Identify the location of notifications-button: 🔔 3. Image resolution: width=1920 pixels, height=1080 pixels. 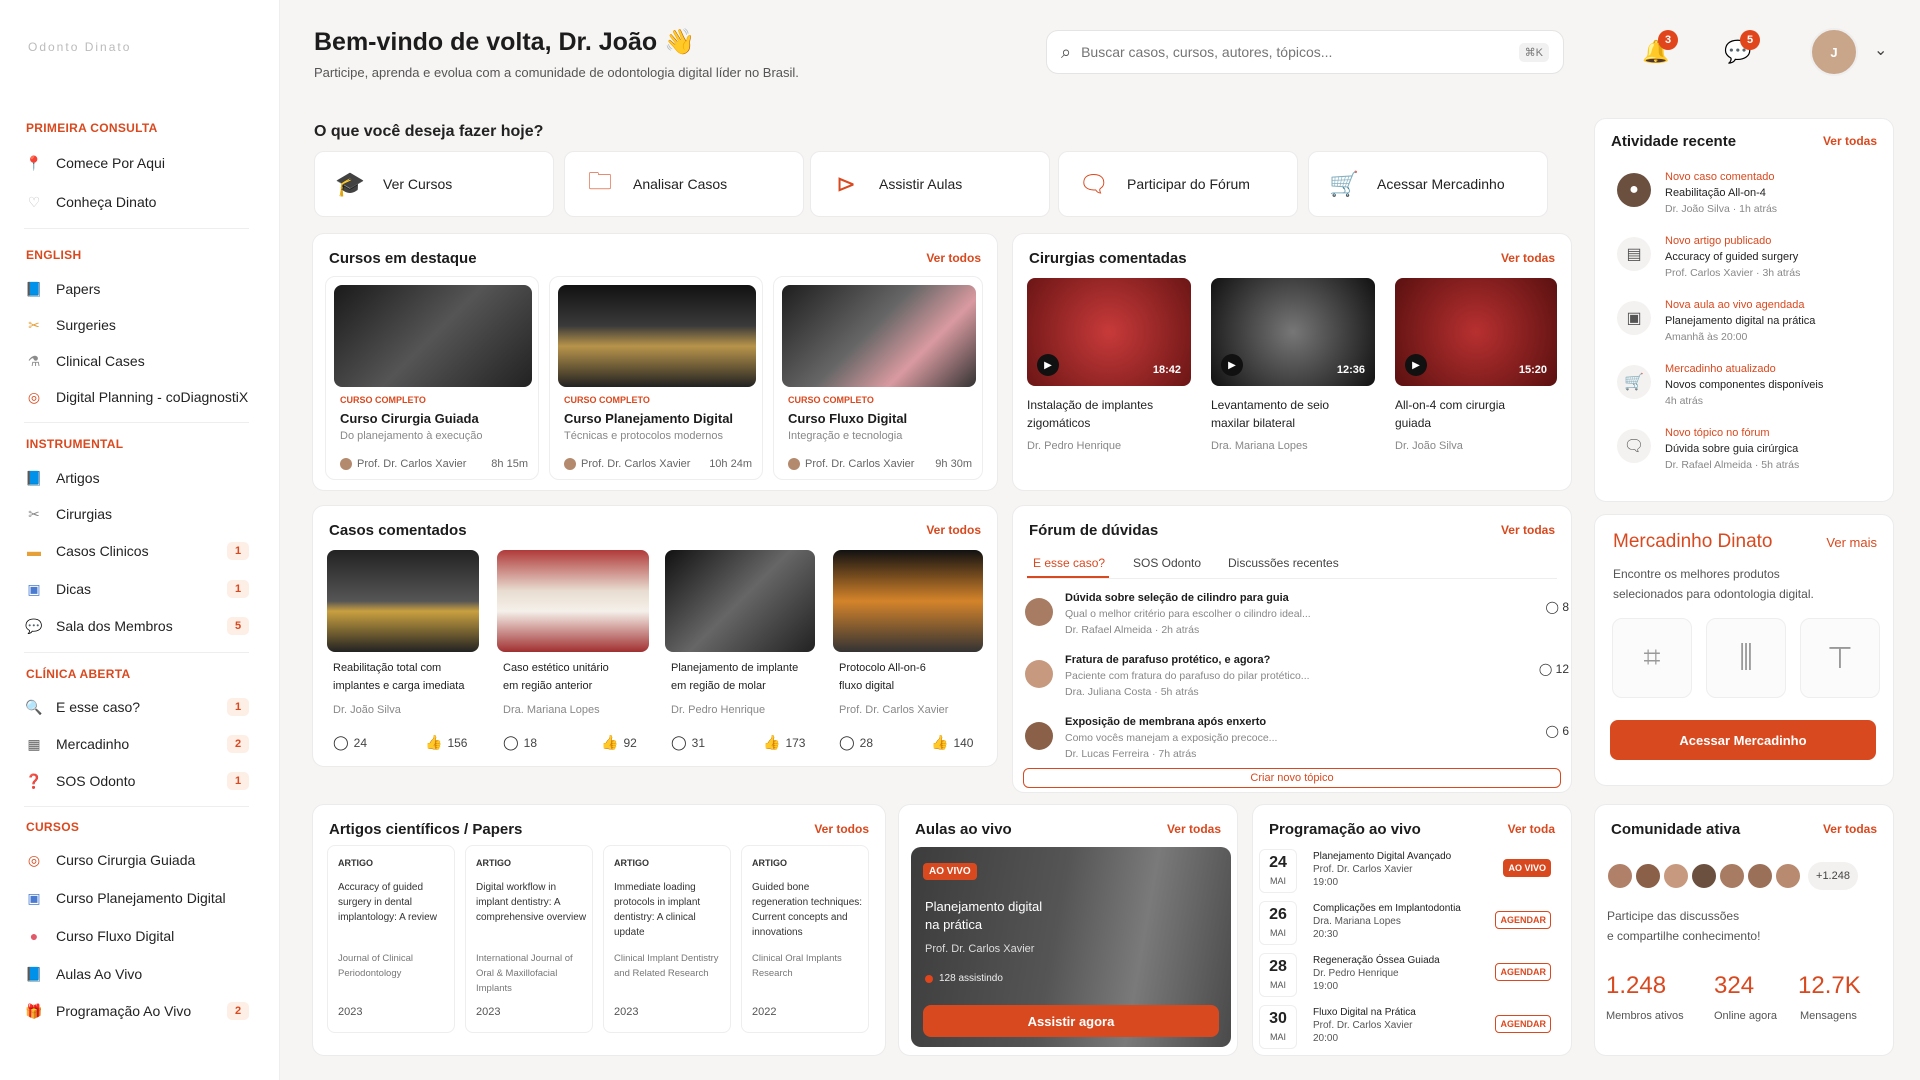
(1656, 52).